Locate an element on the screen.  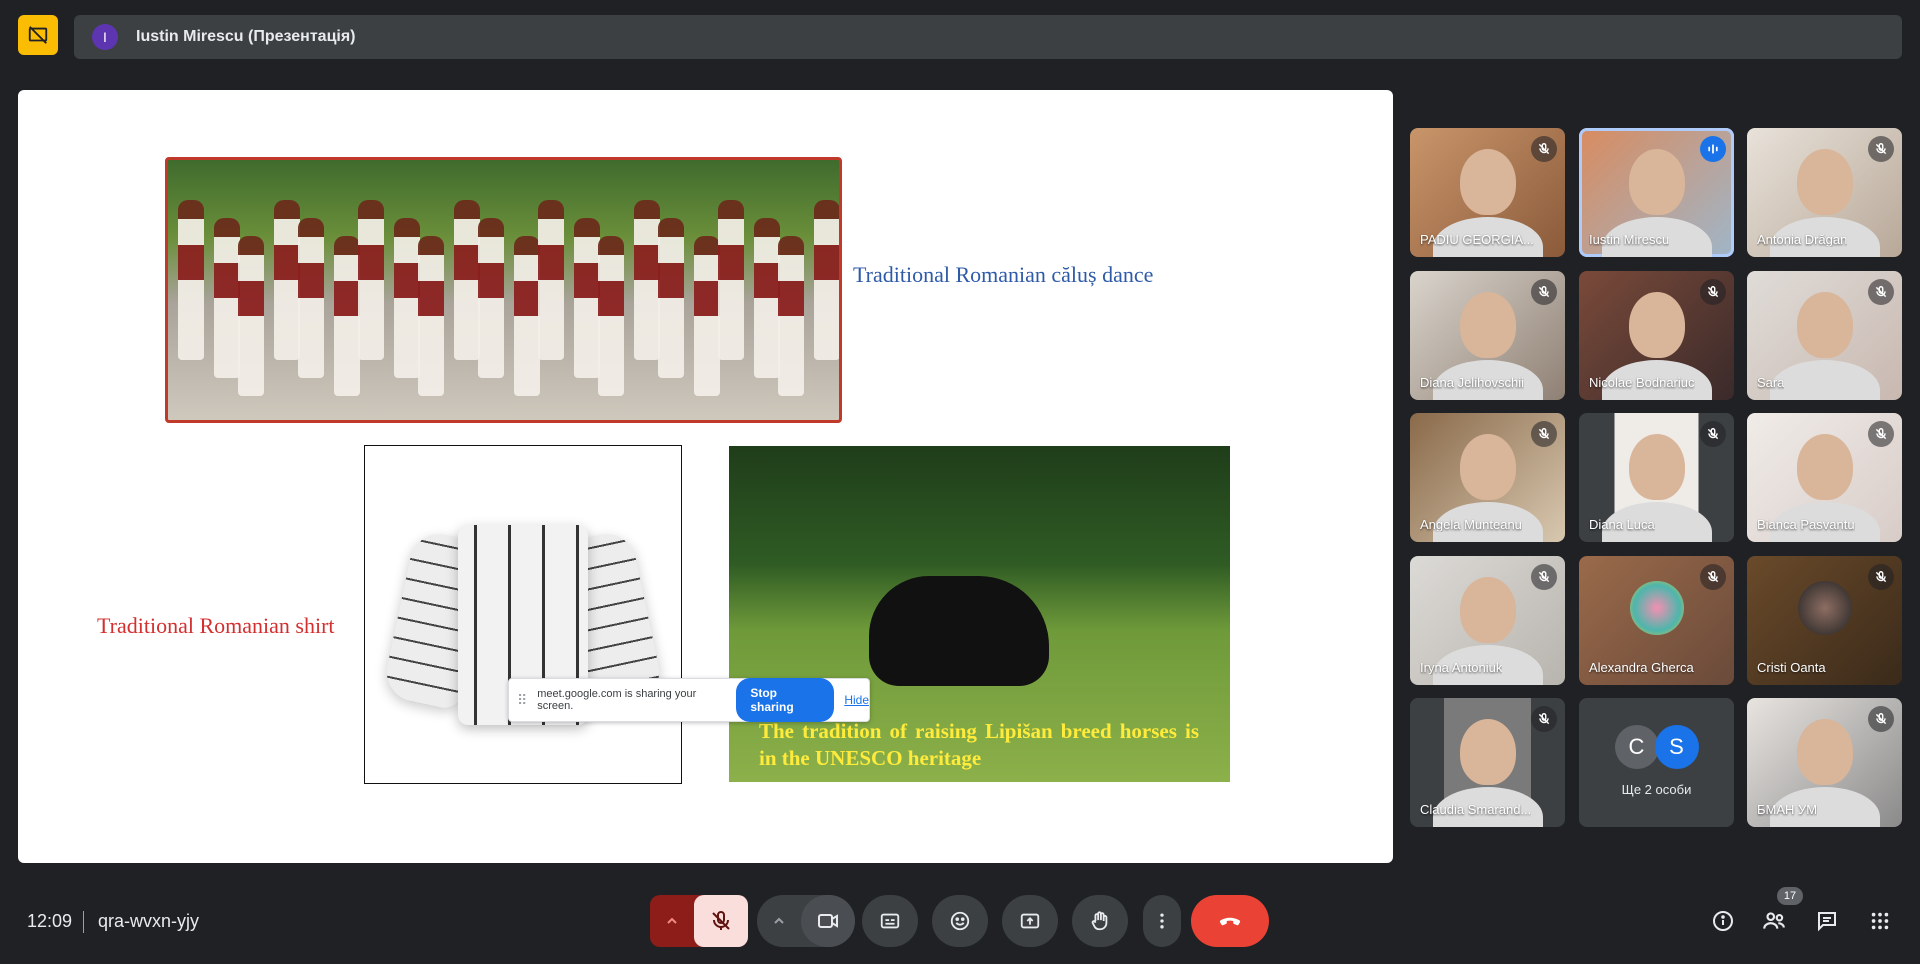
stop-sharing-button: Stop sharing is located at coordinates (785, 700).